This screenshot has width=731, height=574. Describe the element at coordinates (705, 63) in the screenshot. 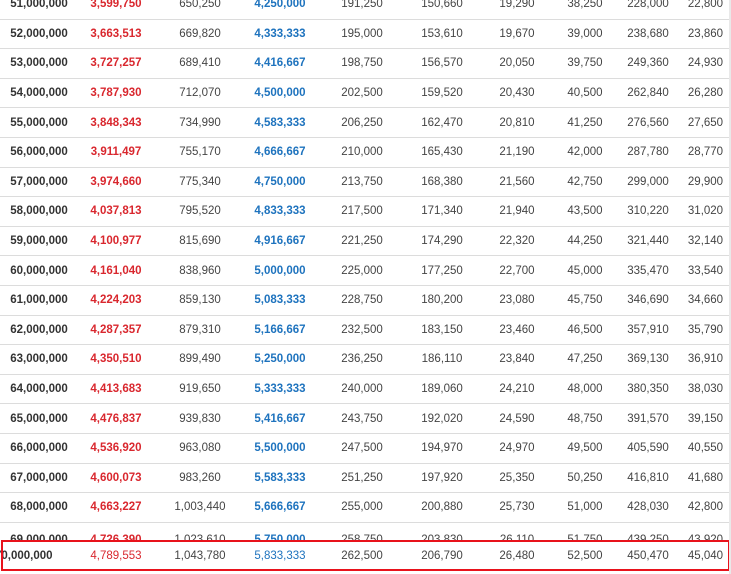

I see `local-tax-cell: 24,930` at that location.